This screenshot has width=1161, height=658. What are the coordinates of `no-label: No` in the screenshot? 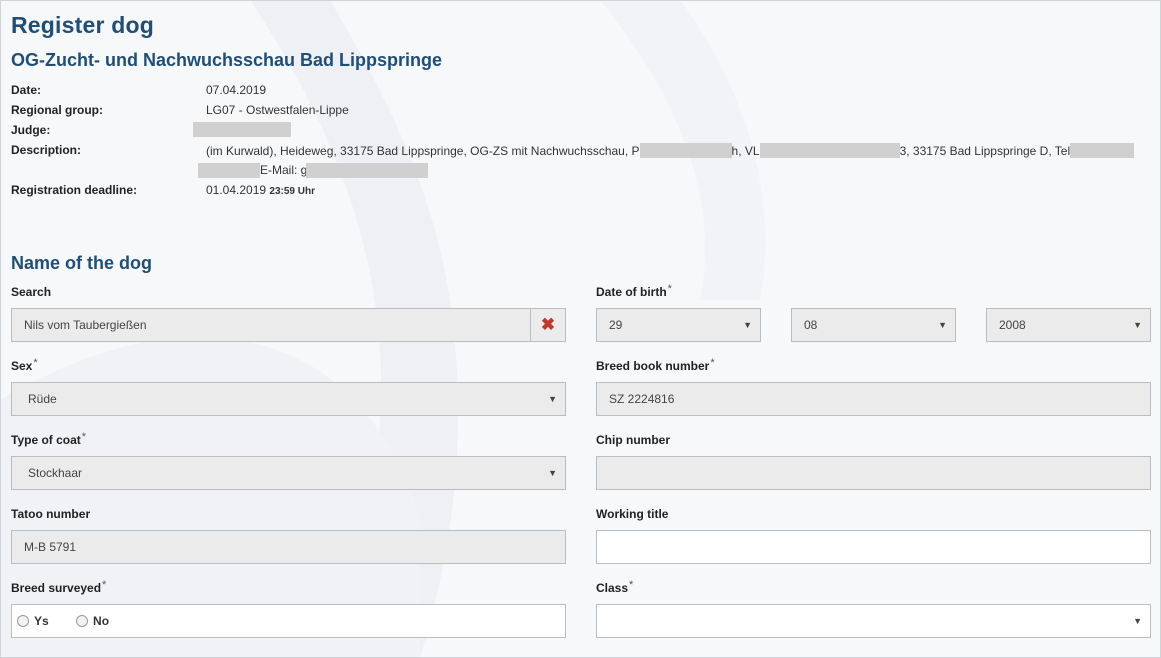 It's located at (101, 621).